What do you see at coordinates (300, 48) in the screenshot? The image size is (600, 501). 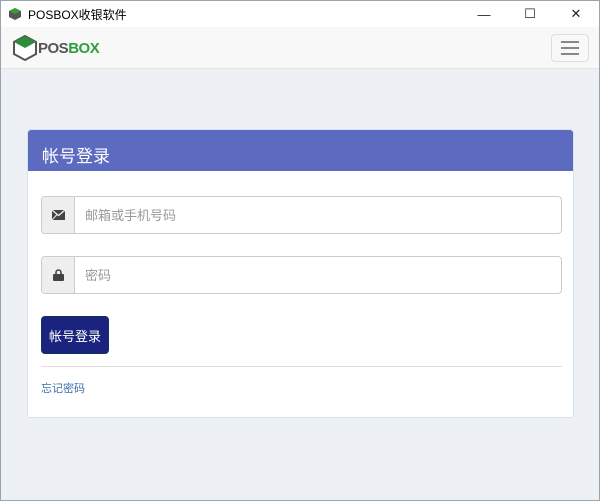 I see `navbar: POSBOX` at bounding box center [300, 48].